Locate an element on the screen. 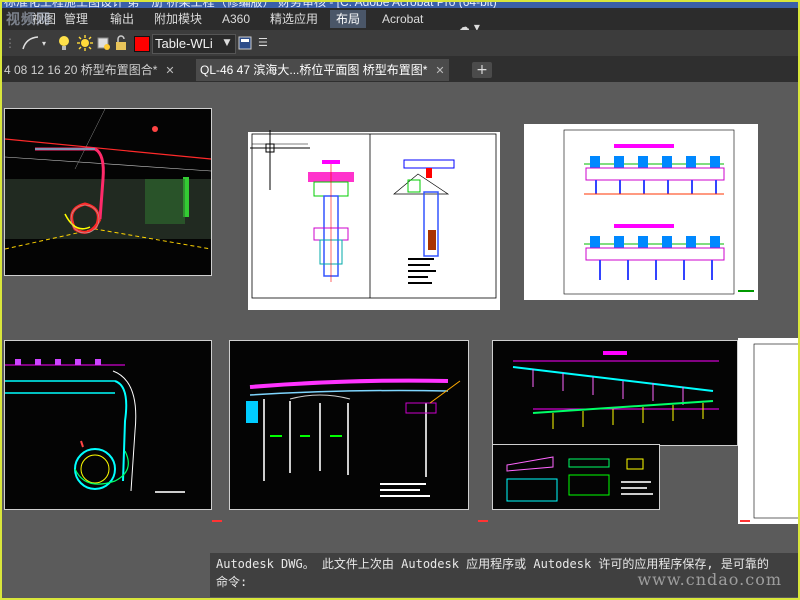 The height and width of the screenshot is (600, 800). ribbon-tab-layout: 布局 is located at coordinates (348, 19).